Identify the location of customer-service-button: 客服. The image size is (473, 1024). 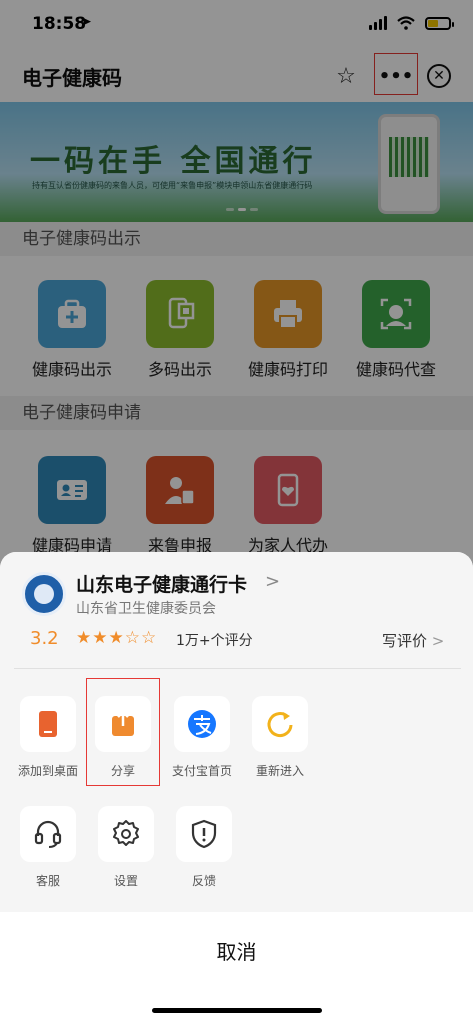
(48, 847).